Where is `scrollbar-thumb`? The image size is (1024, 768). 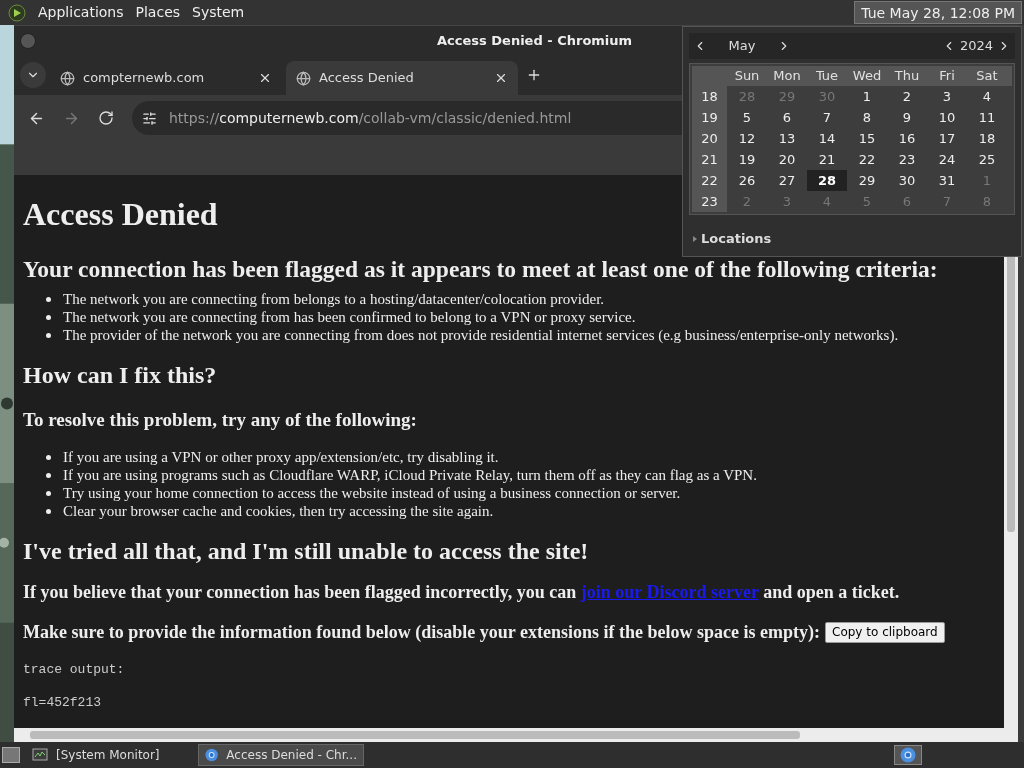 scrollbar-thumb is located at coordinates (415, 735).